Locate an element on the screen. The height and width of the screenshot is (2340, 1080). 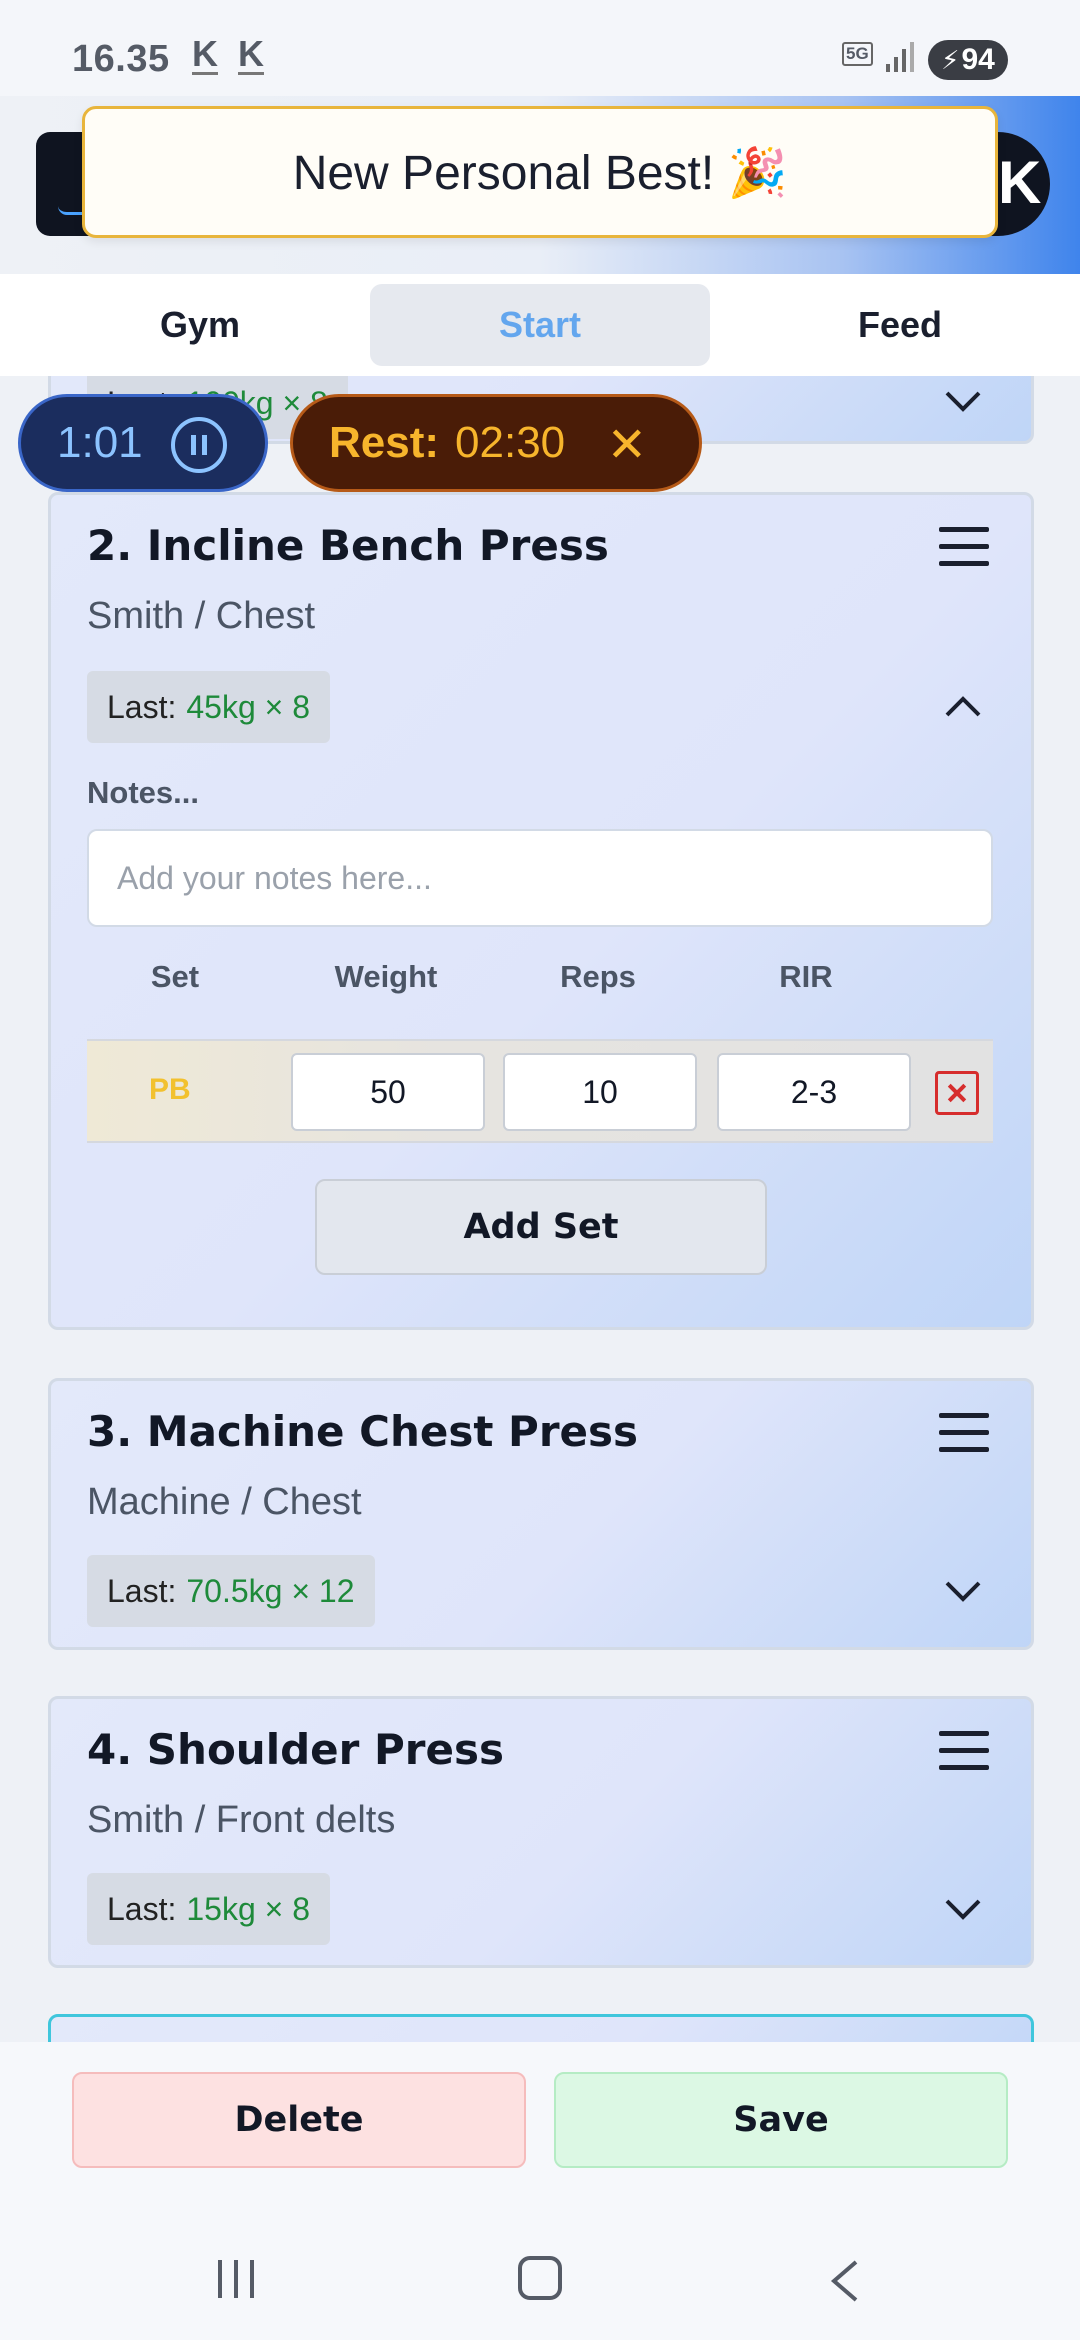
last-value: 45kg × 8 is located at coordinates (248, 706).